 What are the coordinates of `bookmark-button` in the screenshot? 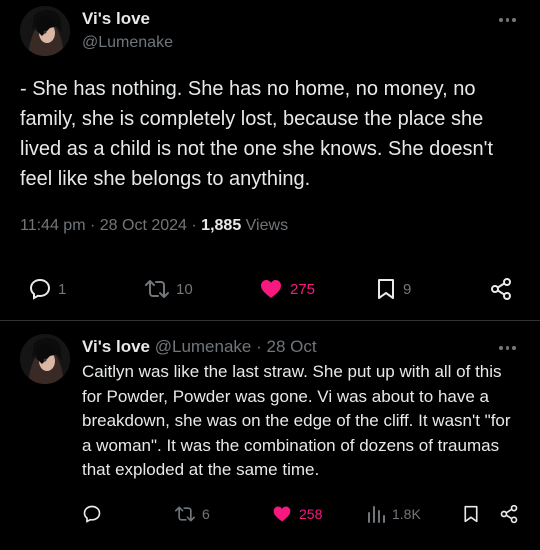 It's located at (471, 514).